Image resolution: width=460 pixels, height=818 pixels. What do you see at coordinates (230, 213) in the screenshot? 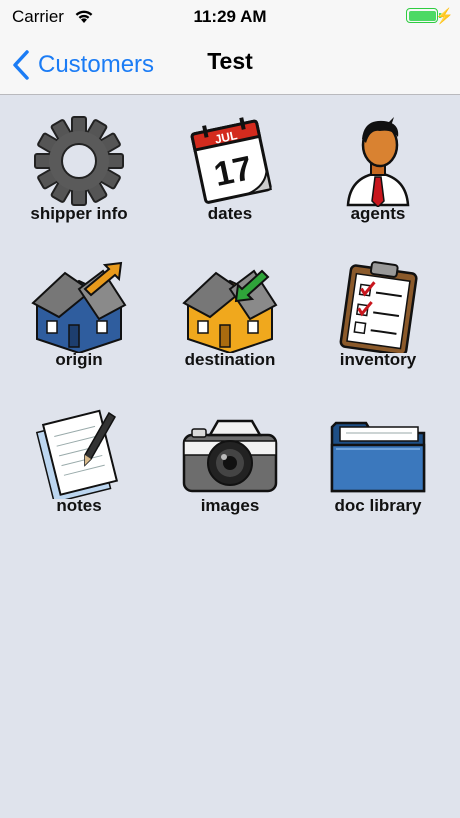
I see `tile-label: dates` at bounding box center [230, 213].